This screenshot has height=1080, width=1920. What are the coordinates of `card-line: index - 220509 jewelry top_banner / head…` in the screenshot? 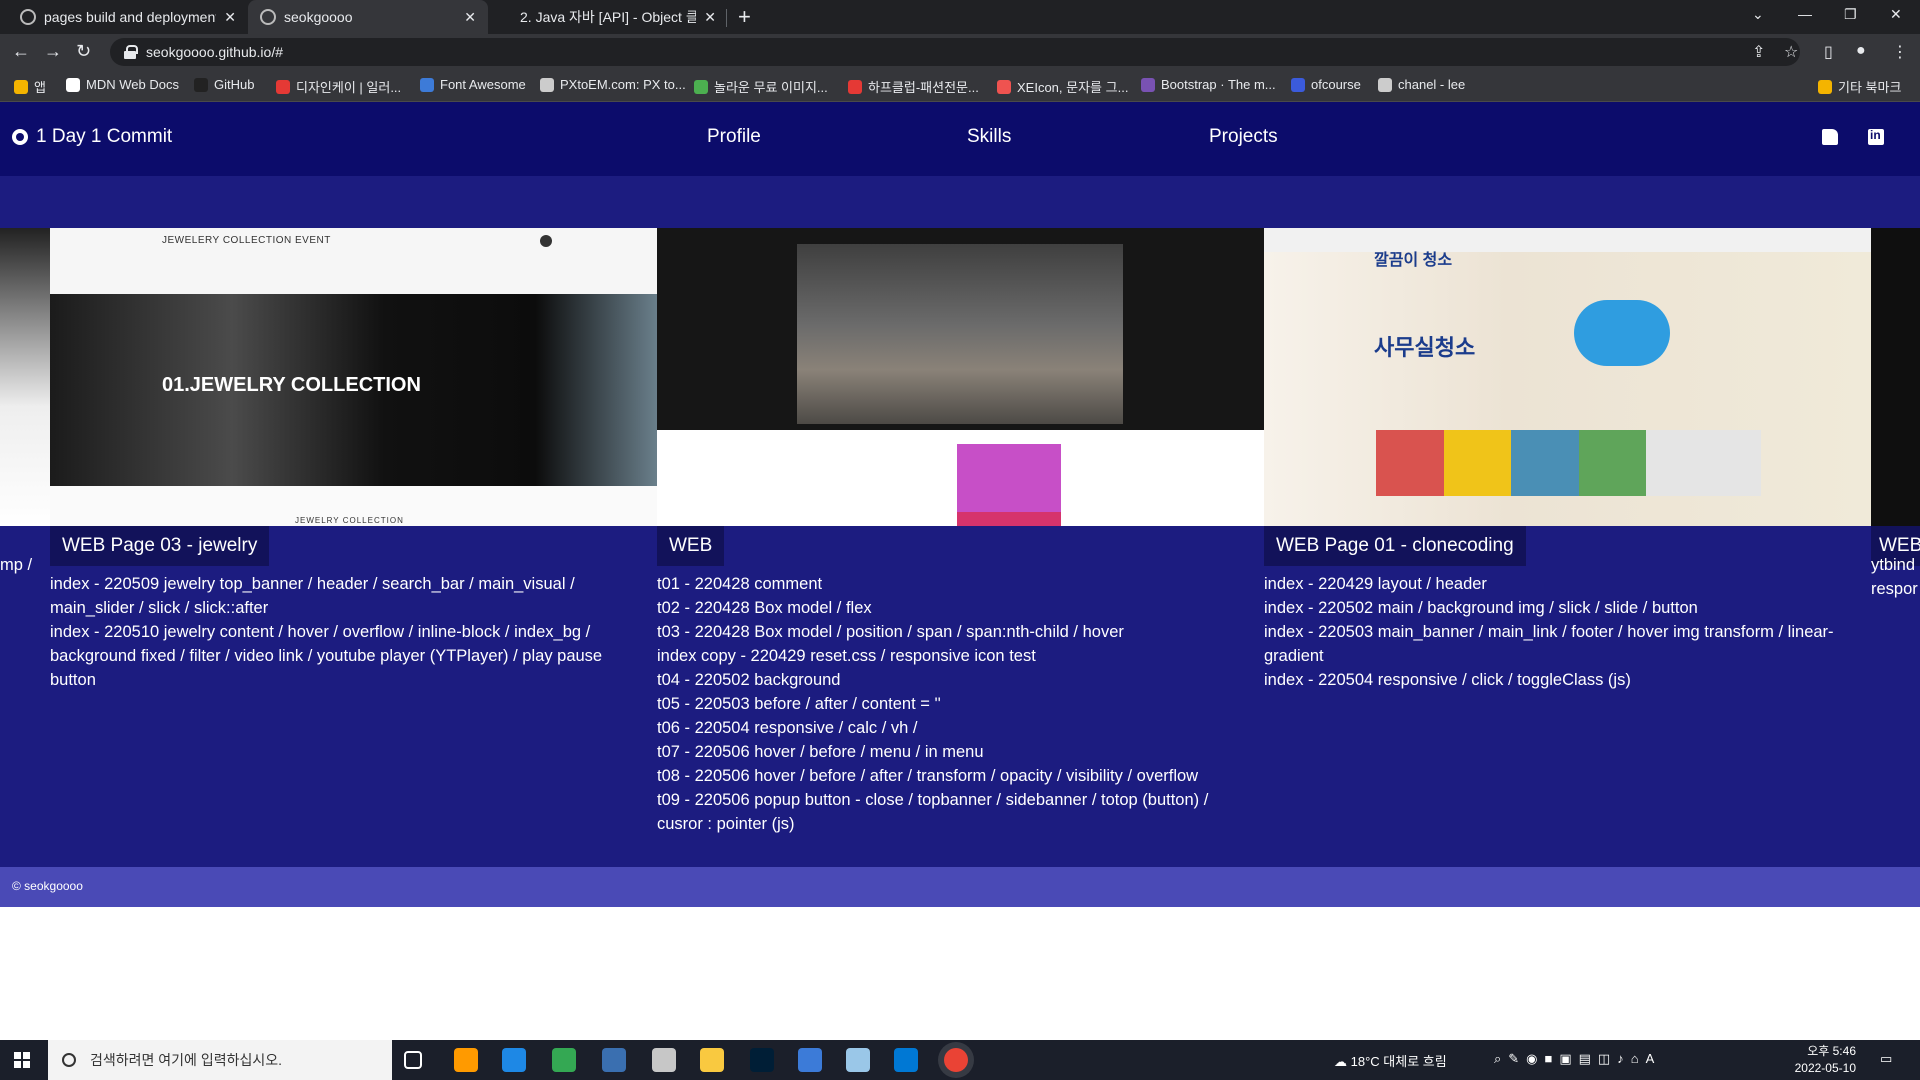 It's located at (312, 596).